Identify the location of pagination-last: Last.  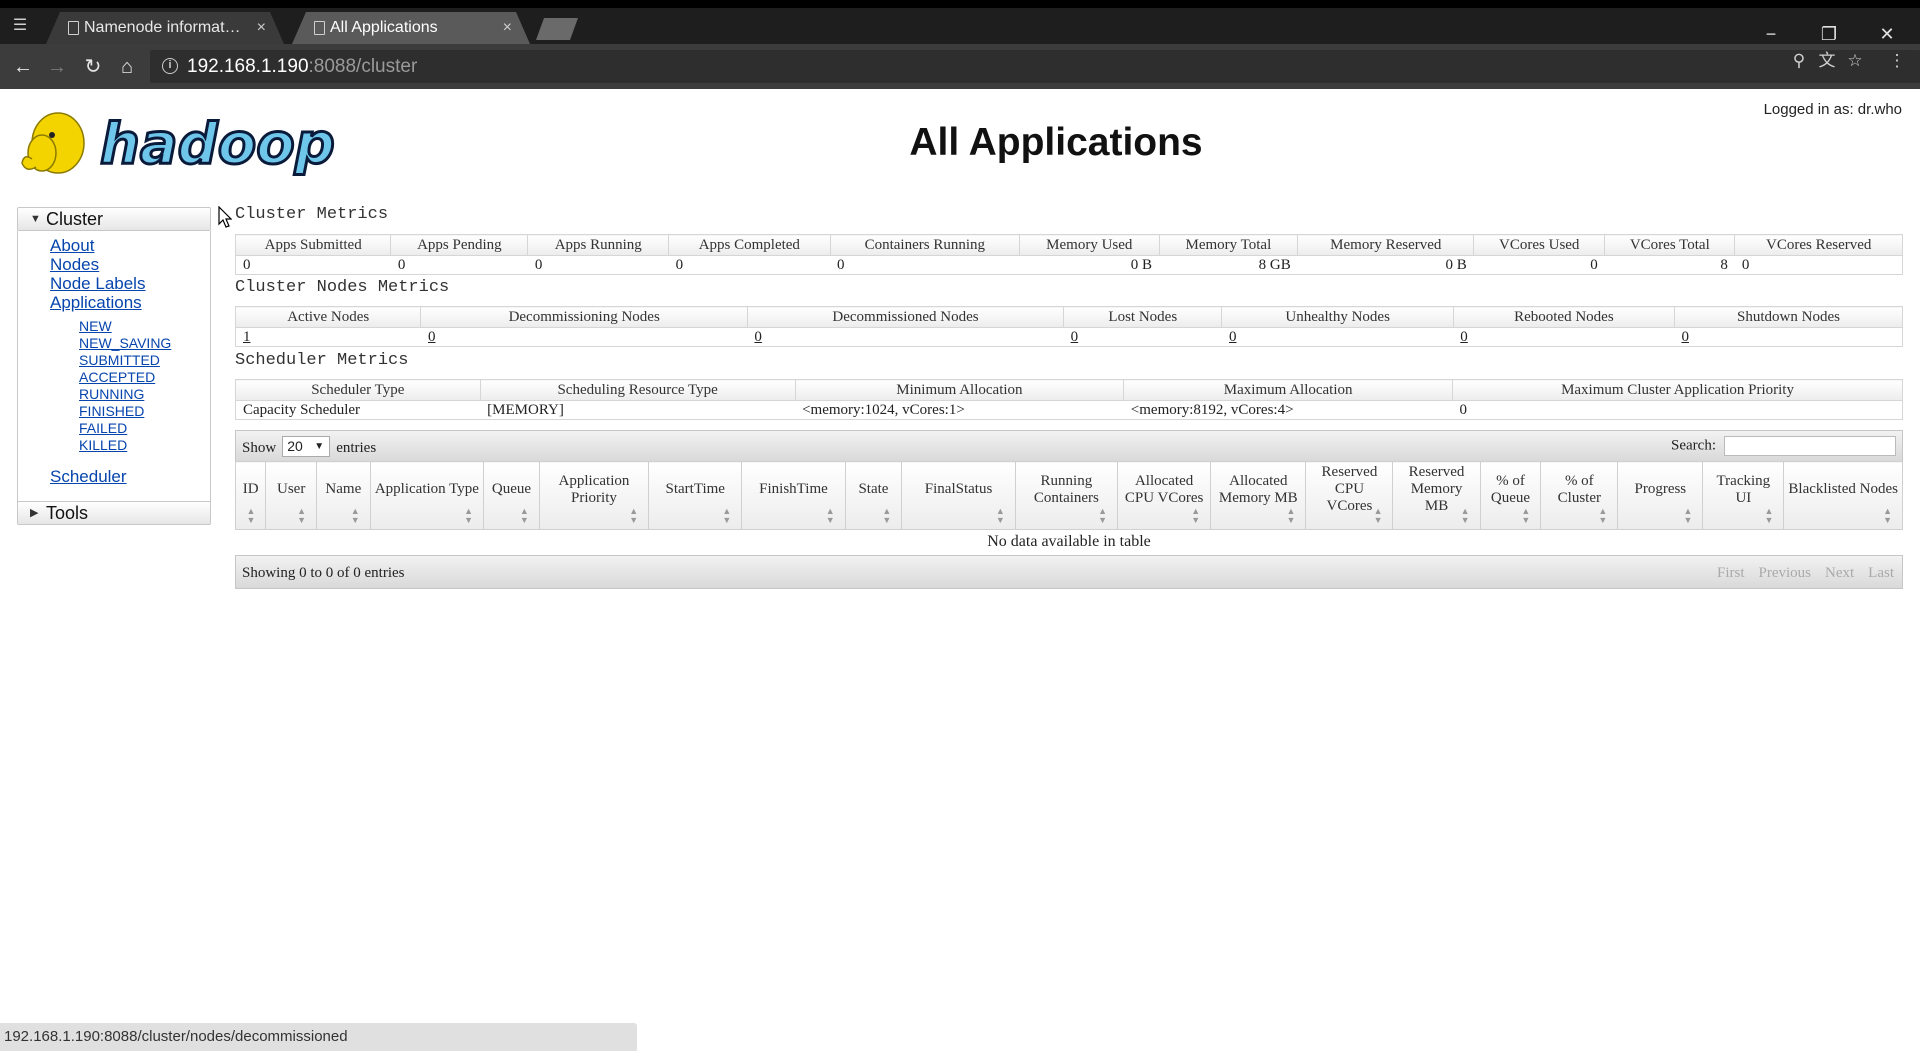
(1881, 573).